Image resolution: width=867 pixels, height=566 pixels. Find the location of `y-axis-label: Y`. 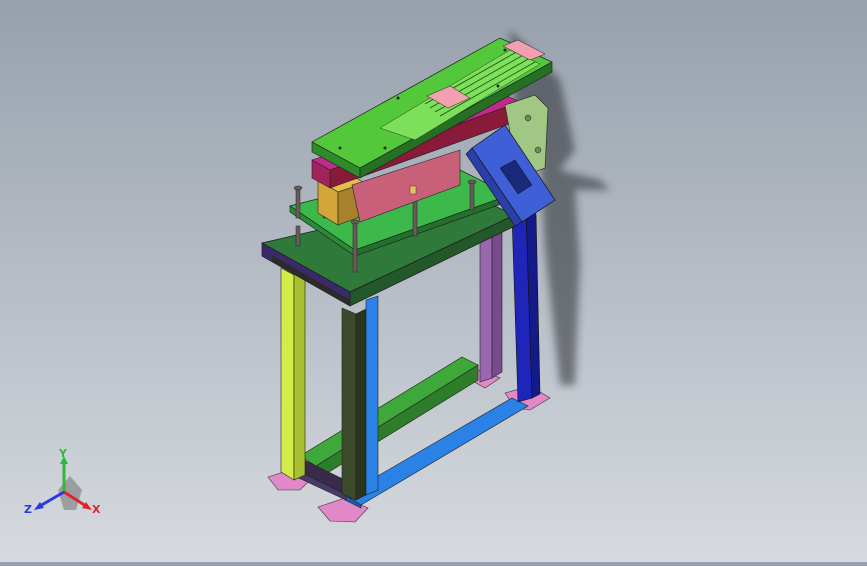

y-axis-label: Y is located at coordinates (63, 453).